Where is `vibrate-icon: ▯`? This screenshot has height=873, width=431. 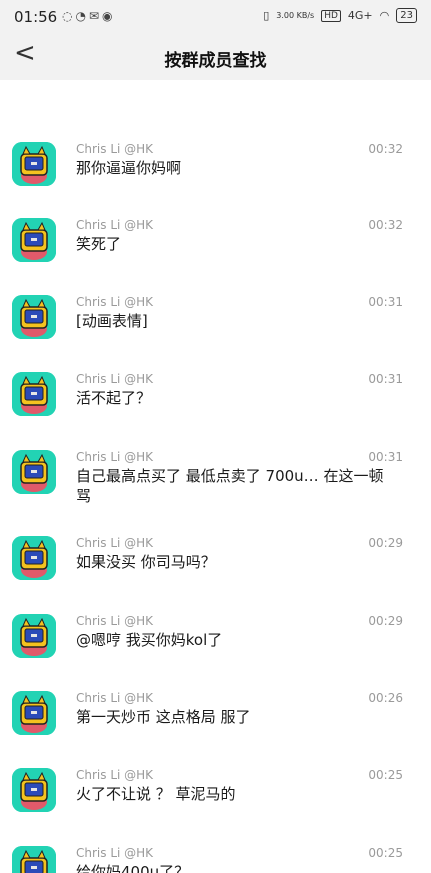 vibrate-icon: ▯ is located at coordinates (266, 15).